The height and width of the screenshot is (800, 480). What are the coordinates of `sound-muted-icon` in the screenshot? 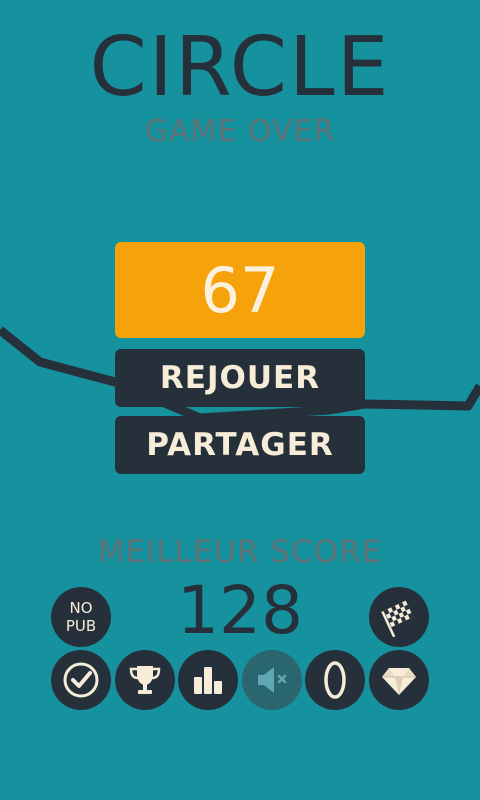 It's located at (272, 680).